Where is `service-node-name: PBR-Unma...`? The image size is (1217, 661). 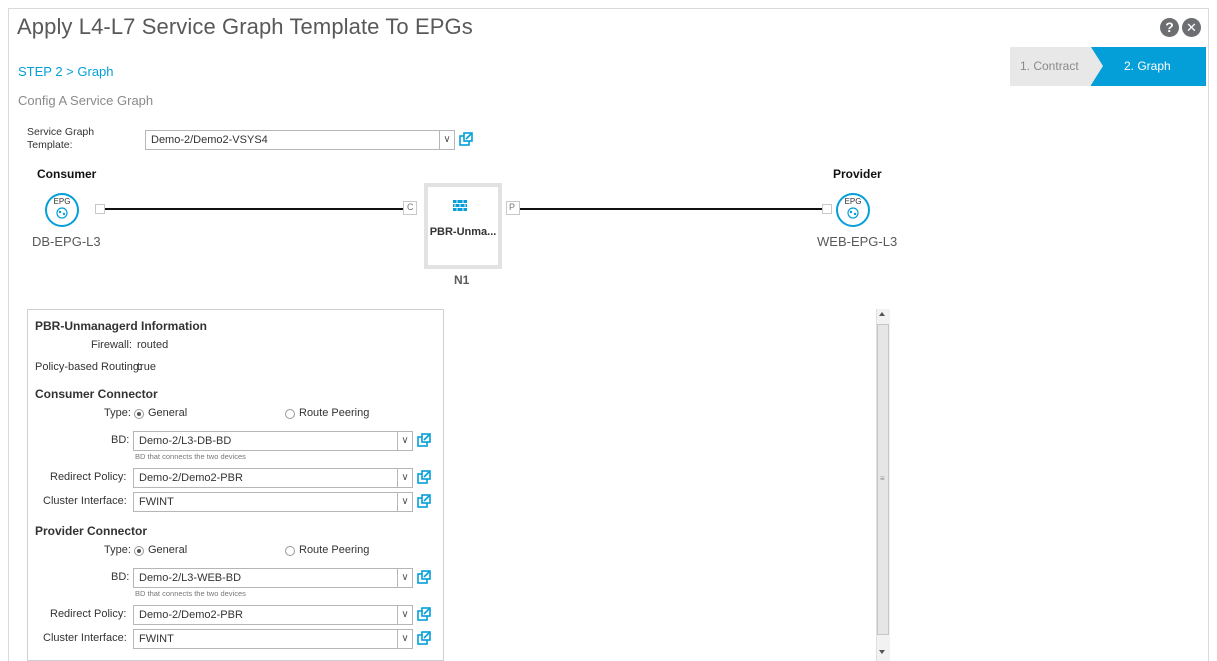
service-node-name: PBR-Unma... is located at coordinates (463, 232).